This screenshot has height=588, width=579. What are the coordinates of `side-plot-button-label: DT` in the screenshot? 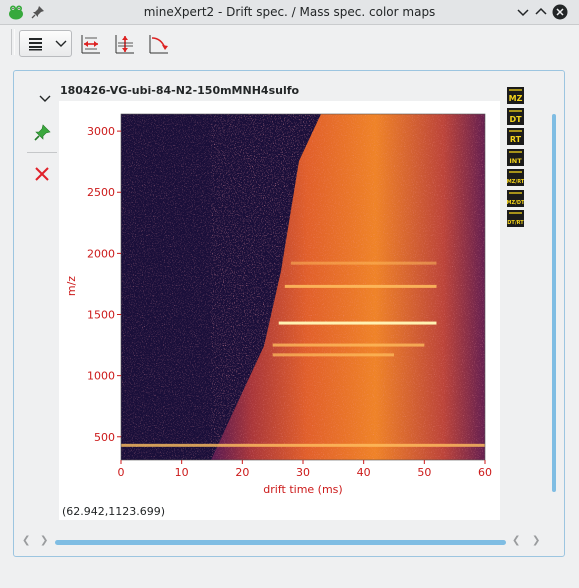 It's located at (515, 119).